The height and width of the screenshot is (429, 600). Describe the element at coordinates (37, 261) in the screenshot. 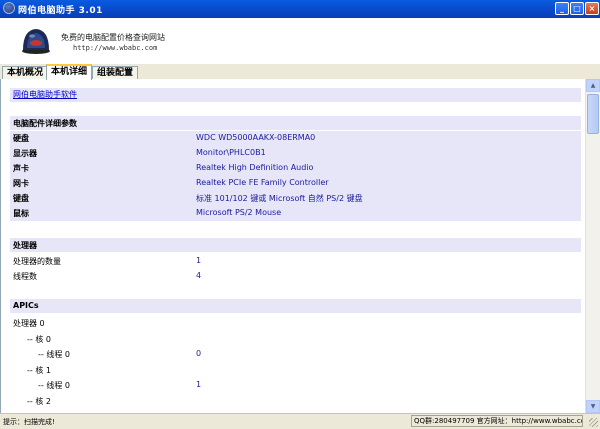

I see `row-key: 处理器的数量` at that location.